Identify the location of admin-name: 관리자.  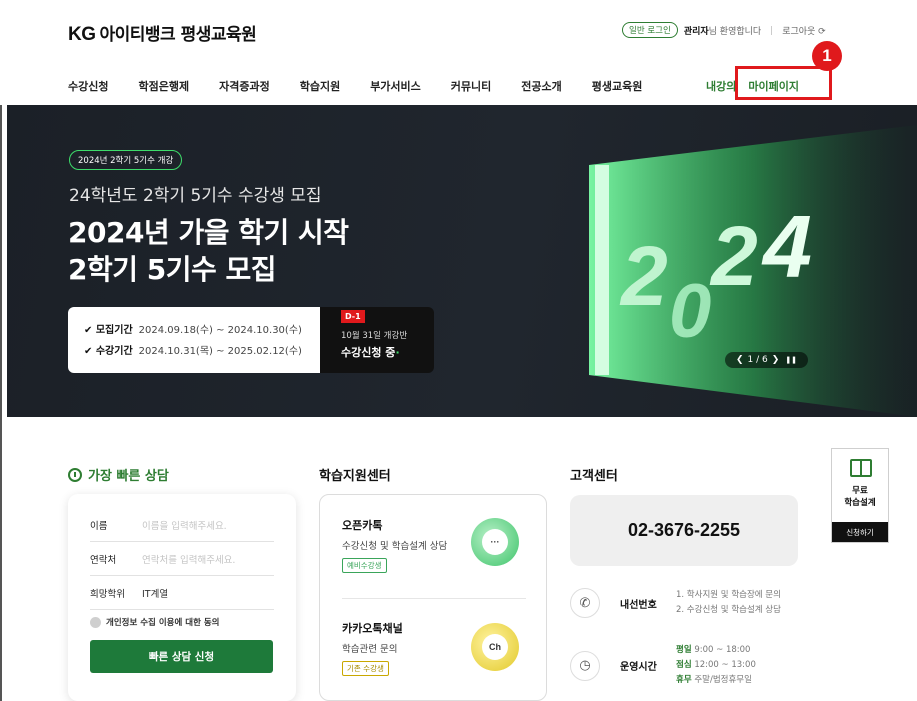
(696, 31).